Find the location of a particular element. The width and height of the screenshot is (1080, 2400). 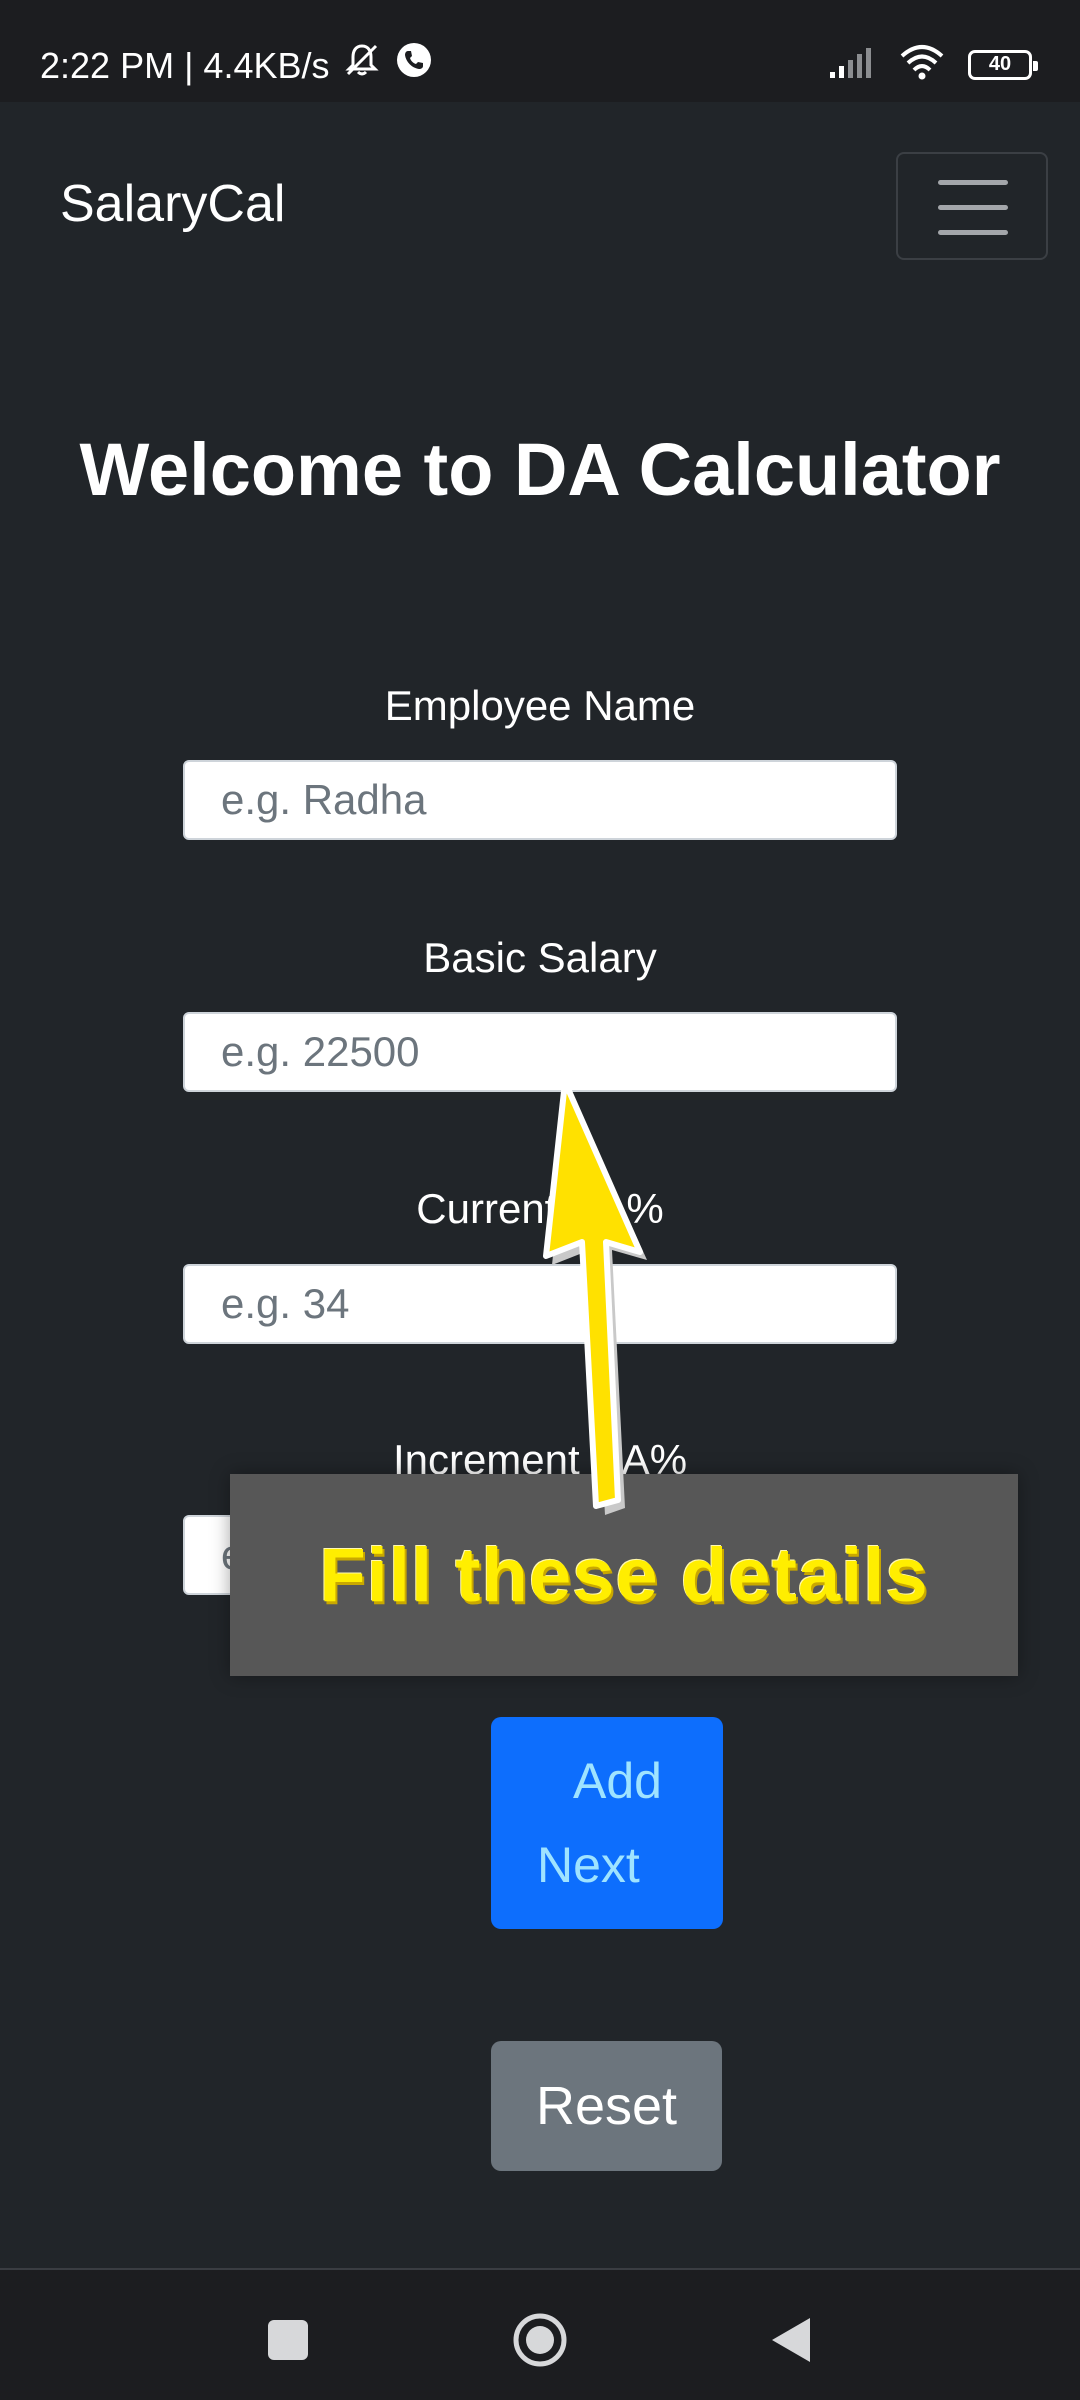

reset-button: Reset is located at coordinates (606, 2106).